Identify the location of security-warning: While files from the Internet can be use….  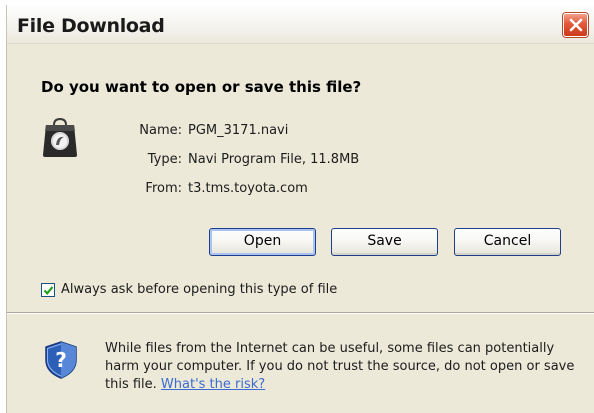
(340, 367).